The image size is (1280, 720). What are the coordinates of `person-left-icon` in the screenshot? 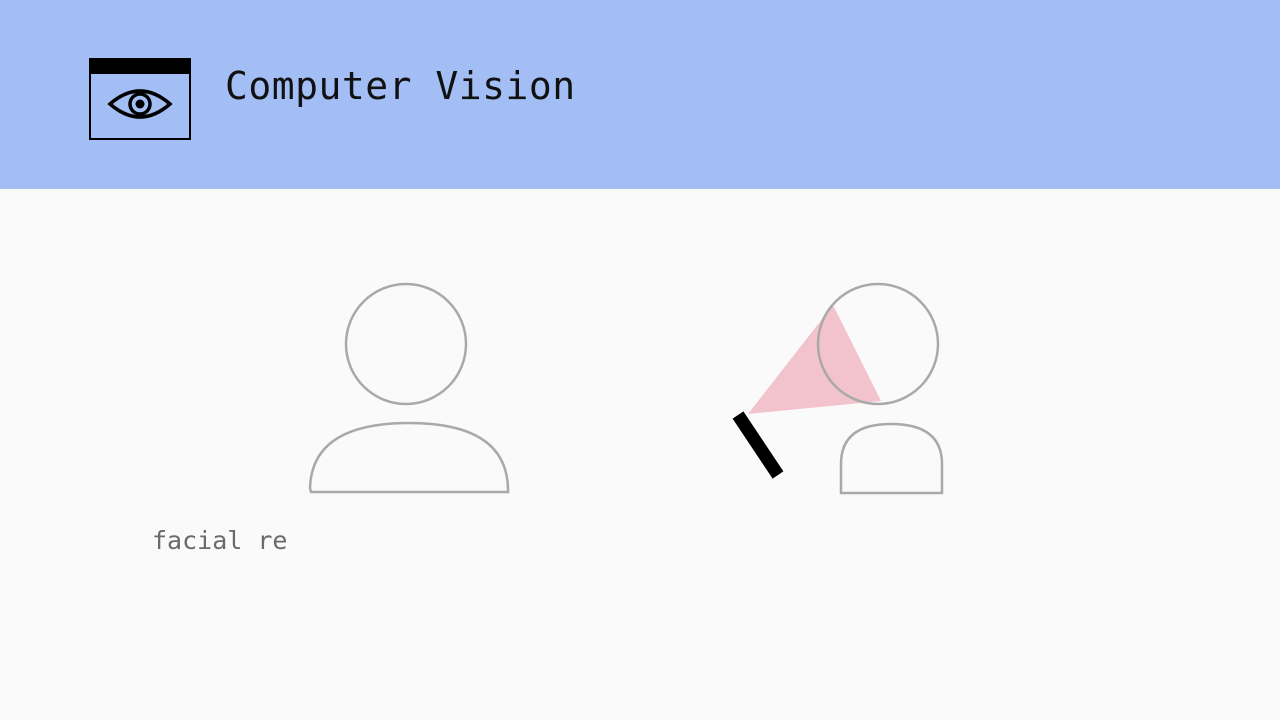 It's located at (409, 388).